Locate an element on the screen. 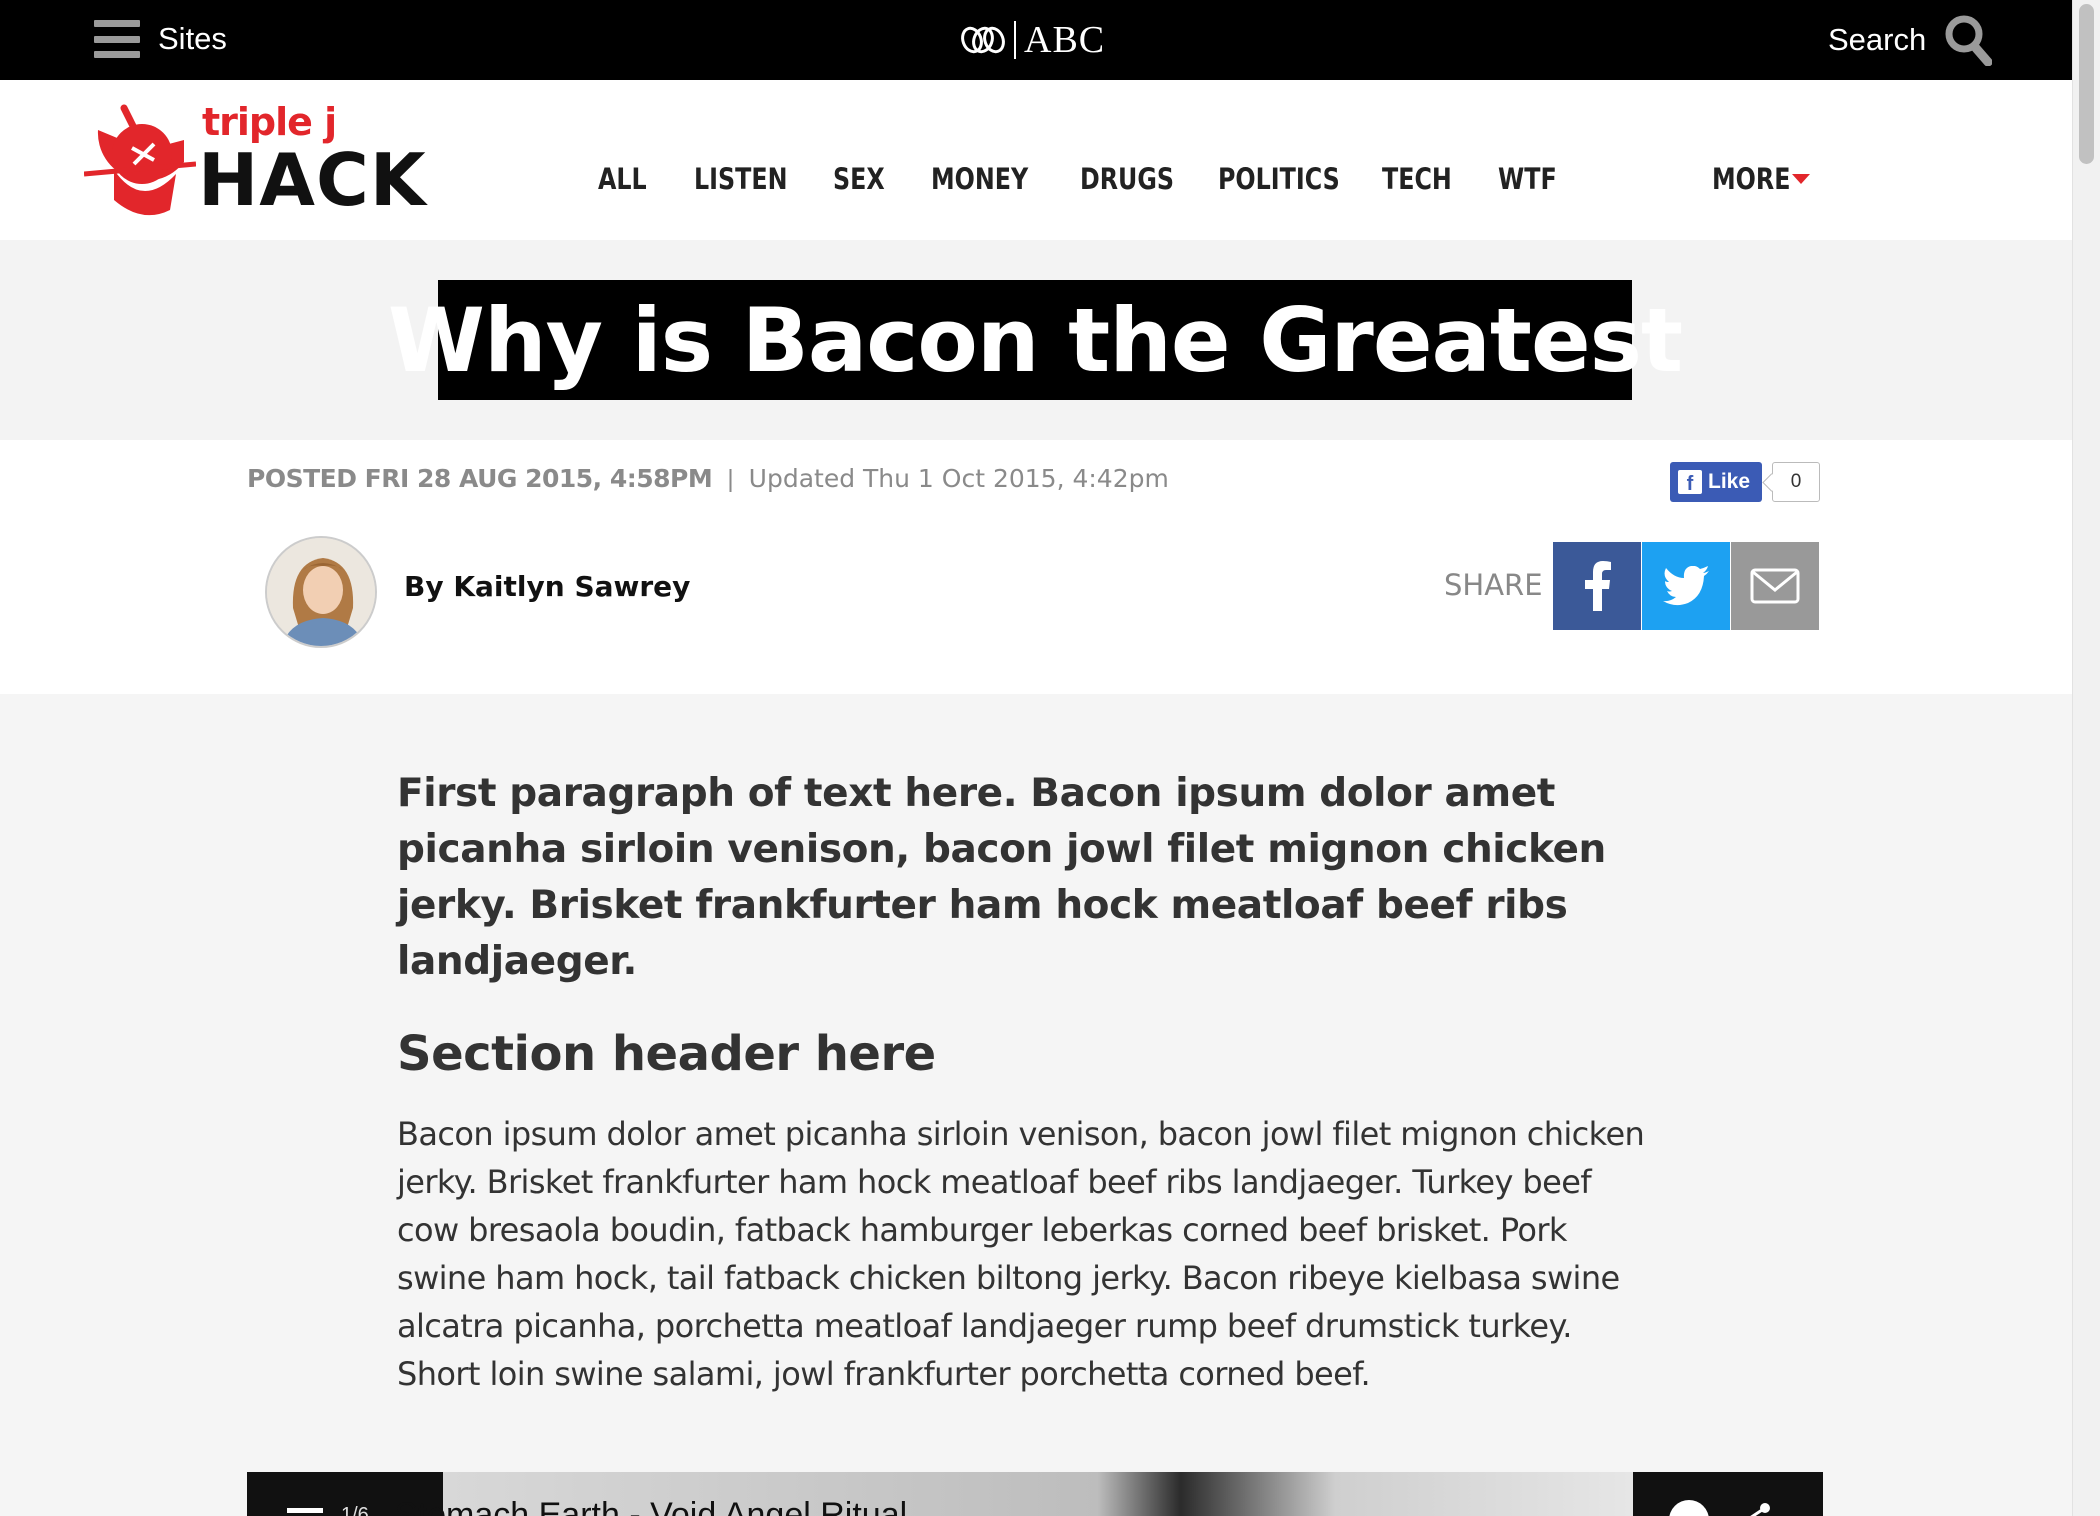  nav-item-politics: POLITICS is located at coordinates (1285, 179).